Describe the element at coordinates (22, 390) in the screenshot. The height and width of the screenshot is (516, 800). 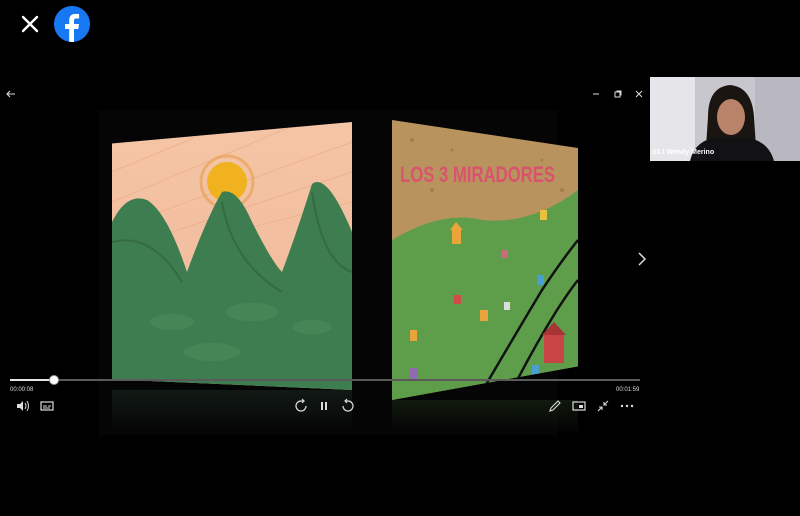
I see `elapsed-time: 00:00:08` at that location.